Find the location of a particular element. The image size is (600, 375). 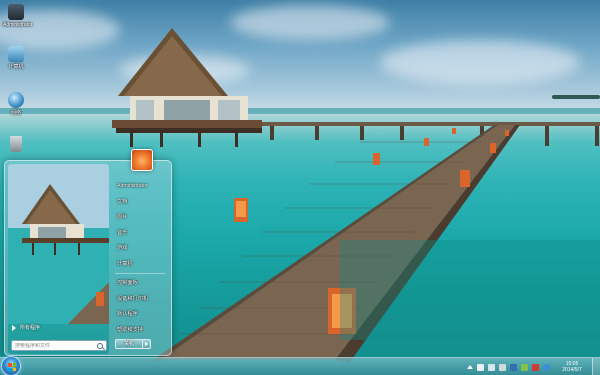

user-avatar is located at coordinates (142, 160).